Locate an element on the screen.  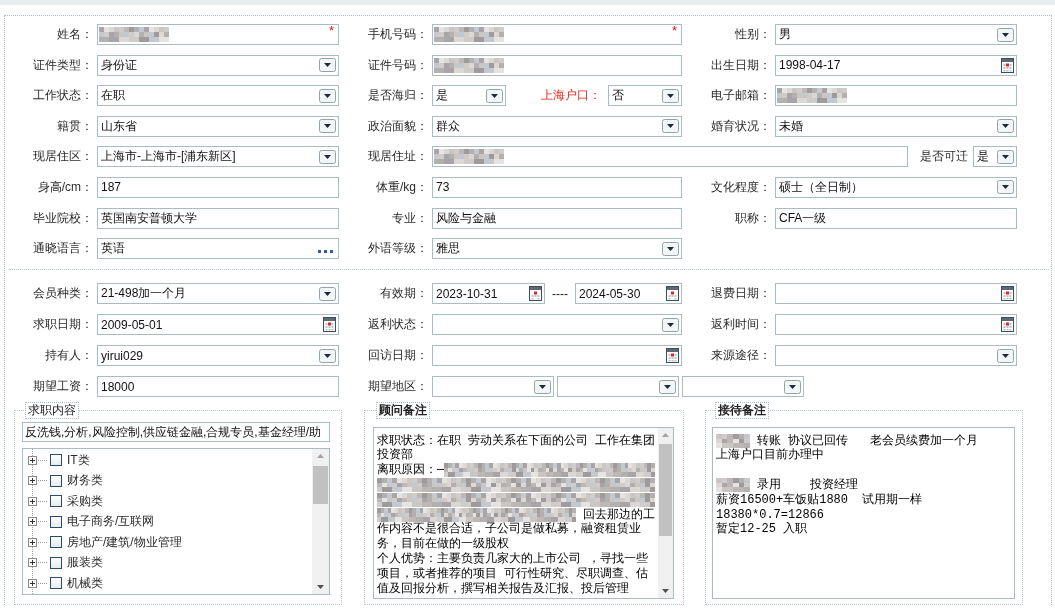
field-label: 婚育状况： is located at coordinates (741, 126).